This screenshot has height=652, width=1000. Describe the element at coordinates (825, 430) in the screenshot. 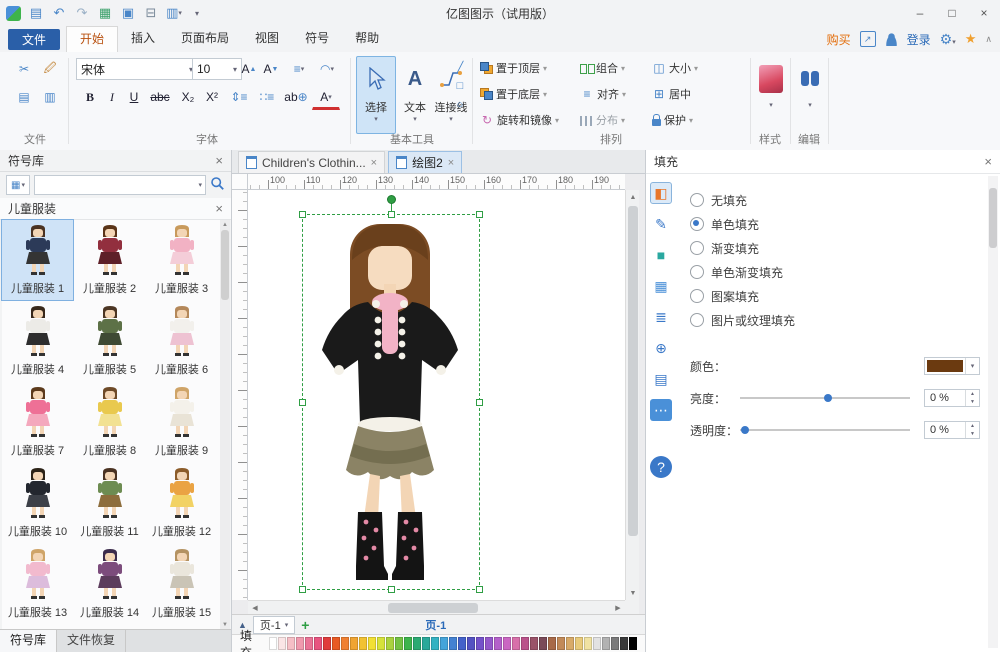

I see `opacity-slider` at that location.